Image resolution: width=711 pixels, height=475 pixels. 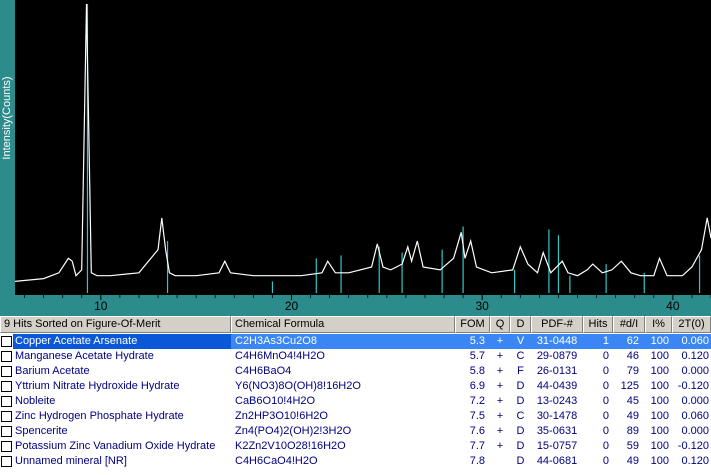 I want to click on hit-name-cell: Barium Acetate, so click(x=122, y=371).